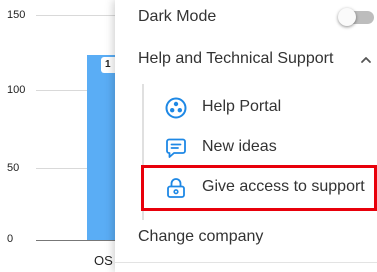  Describe the element at coordinates (78, 15) in the screenshot. I see `gridline` at that location.